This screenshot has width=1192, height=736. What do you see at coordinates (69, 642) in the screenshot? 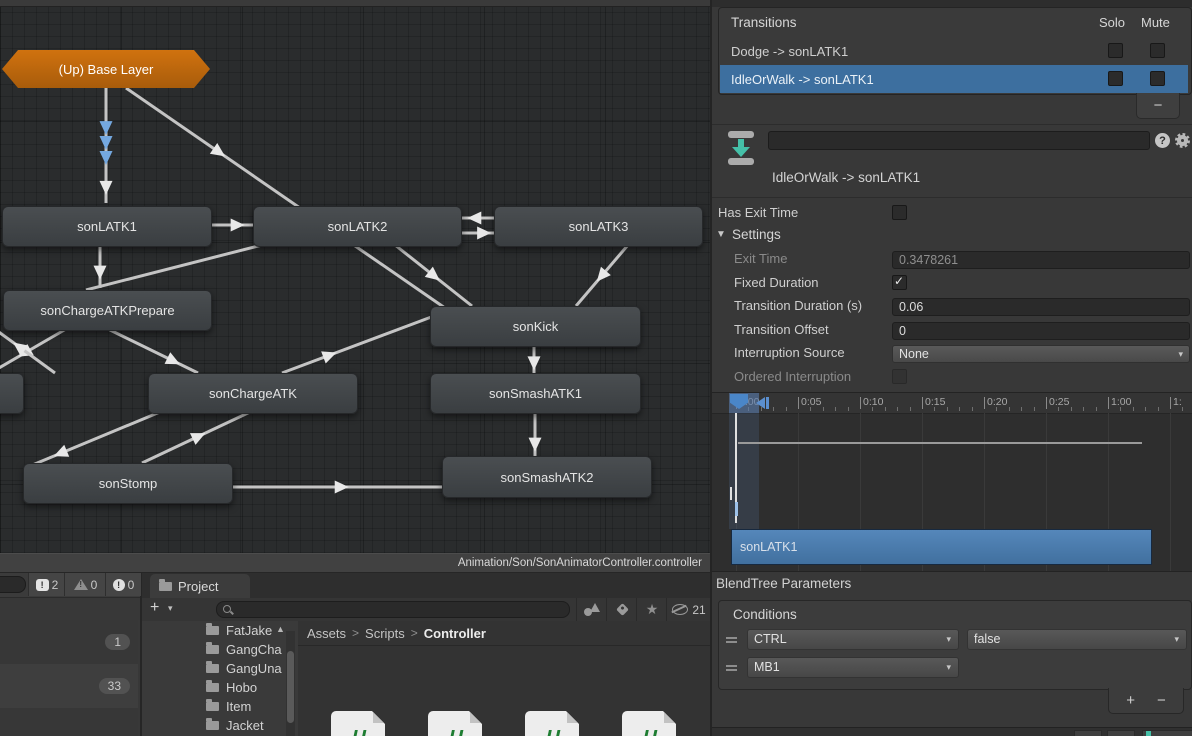
I see `console-row: 1` at bounding box center [69, 642].